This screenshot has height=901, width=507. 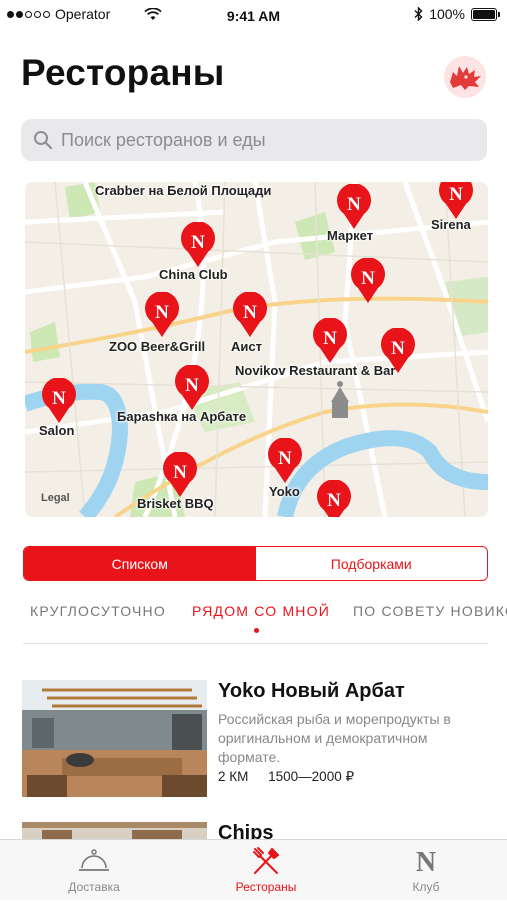 What do you see at coordinates (98, 611) in the screenshot?
I see `category-tab-24h: КРУГЛОСУТОЧНО` at bounding box center [98, 611].